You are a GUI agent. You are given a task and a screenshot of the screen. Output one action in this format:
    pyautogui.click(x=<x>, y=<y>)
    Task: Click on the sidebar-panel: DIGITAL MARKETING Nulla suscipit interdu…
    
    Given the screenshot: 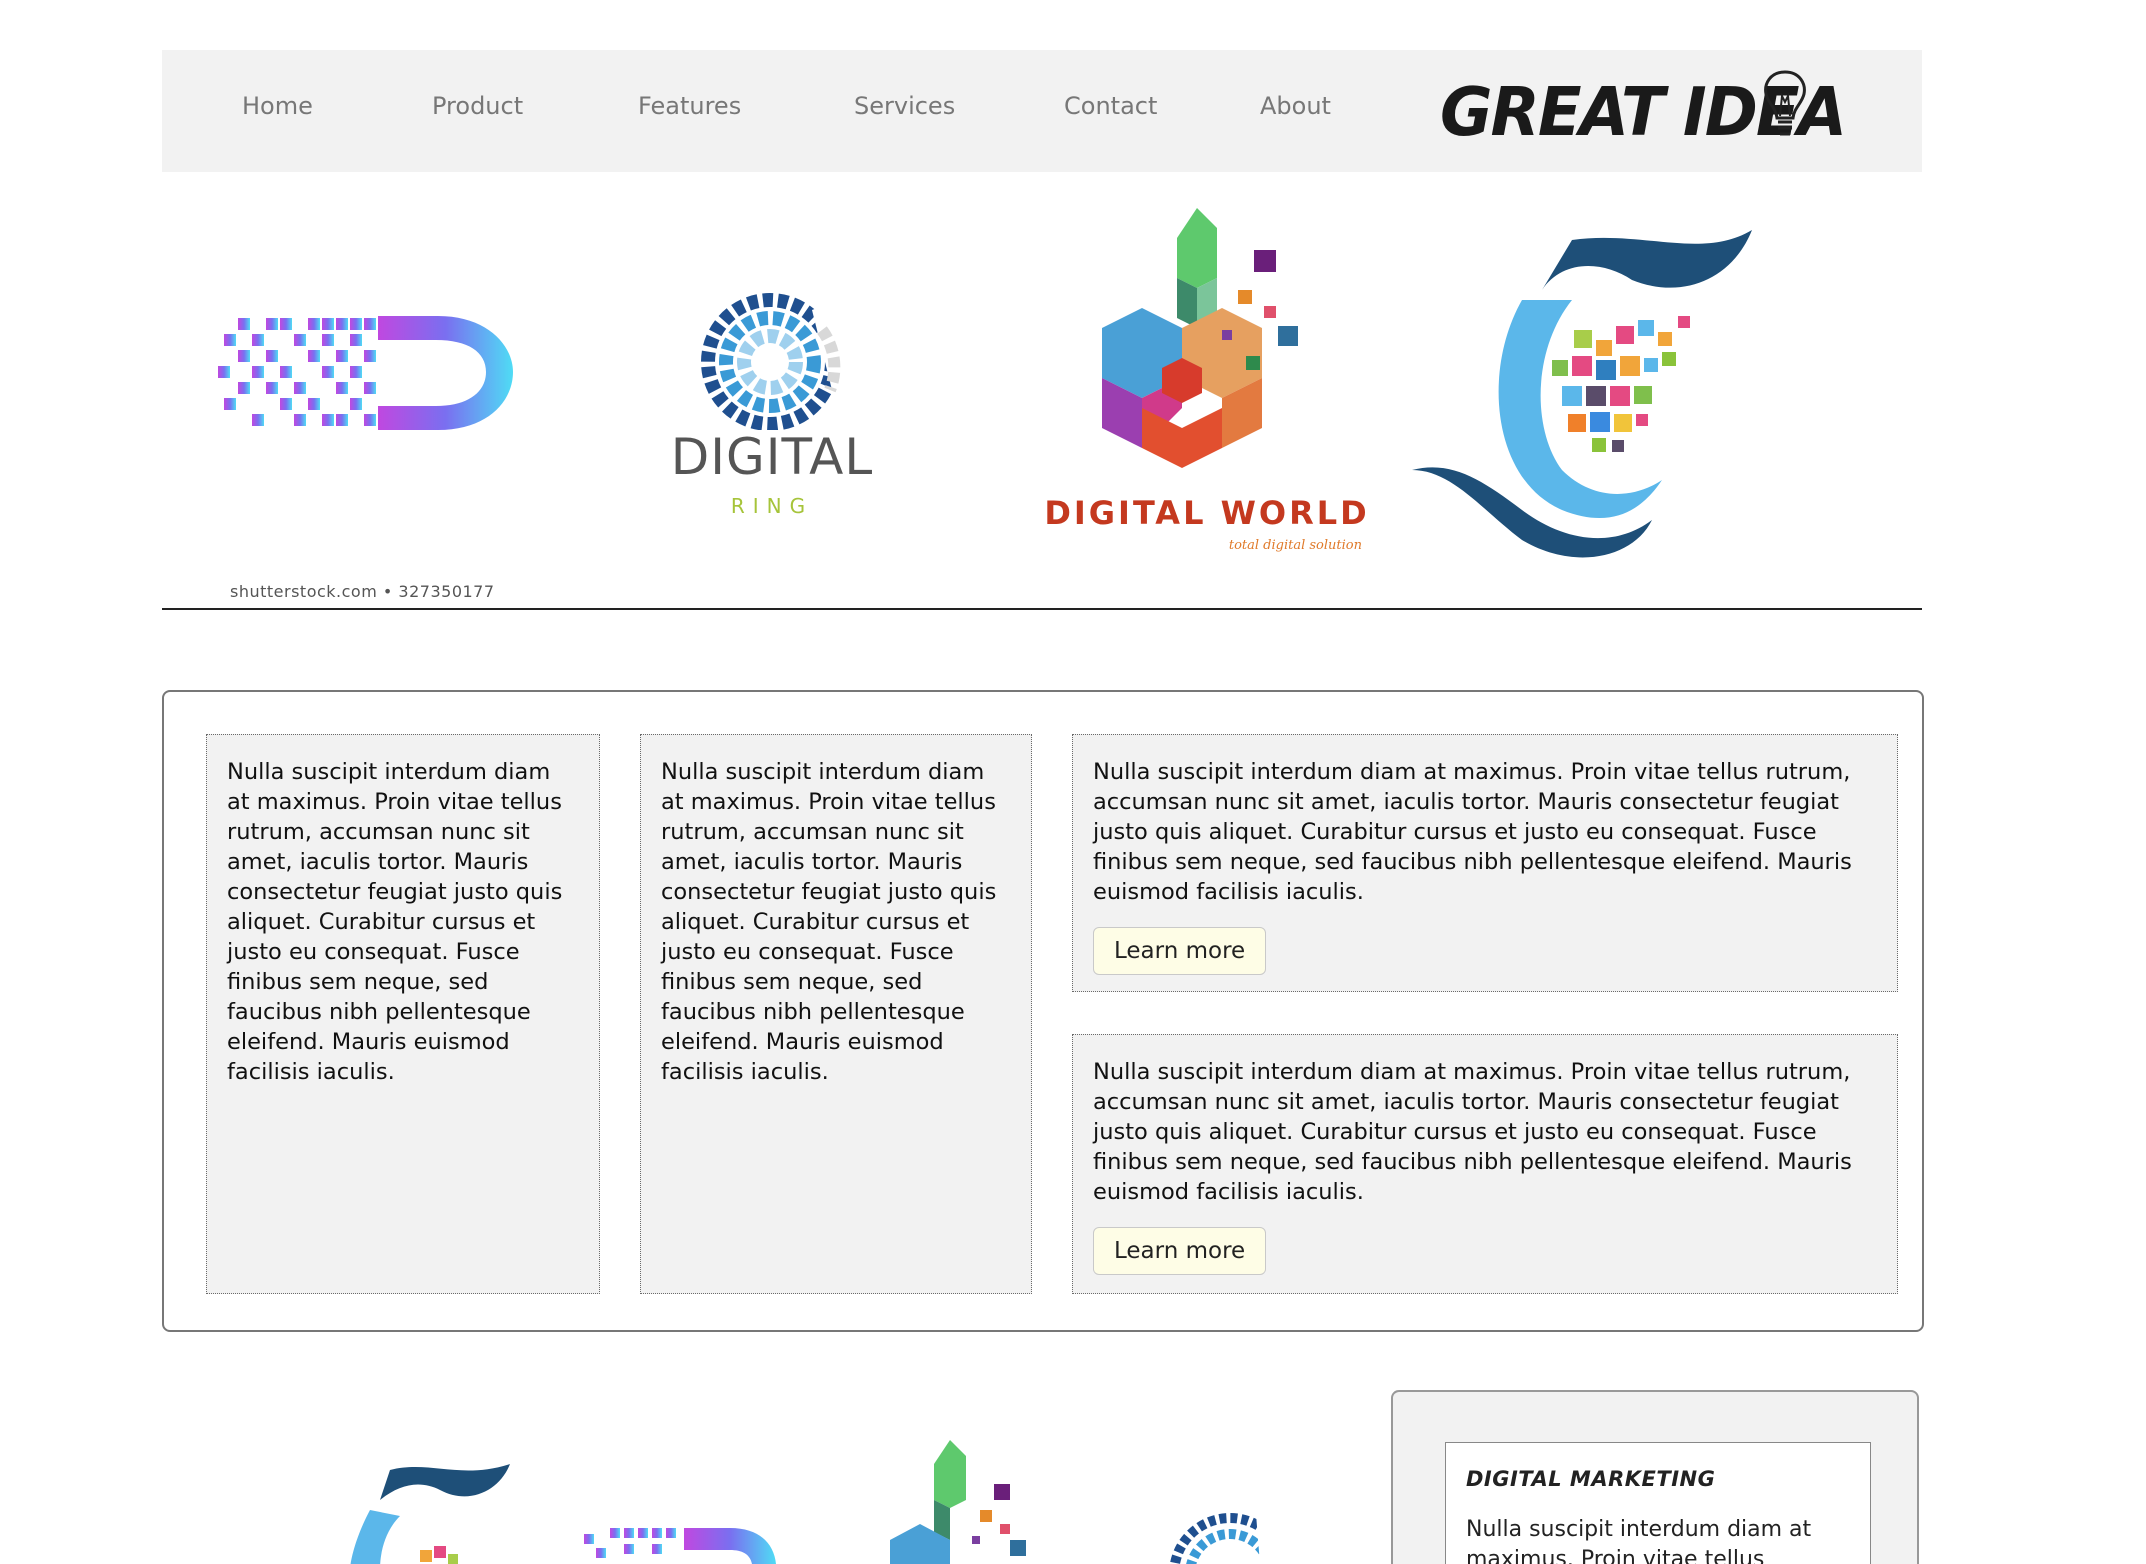 What is the action you would take?
    pyautogui.click(x=1655, y=1477)
    